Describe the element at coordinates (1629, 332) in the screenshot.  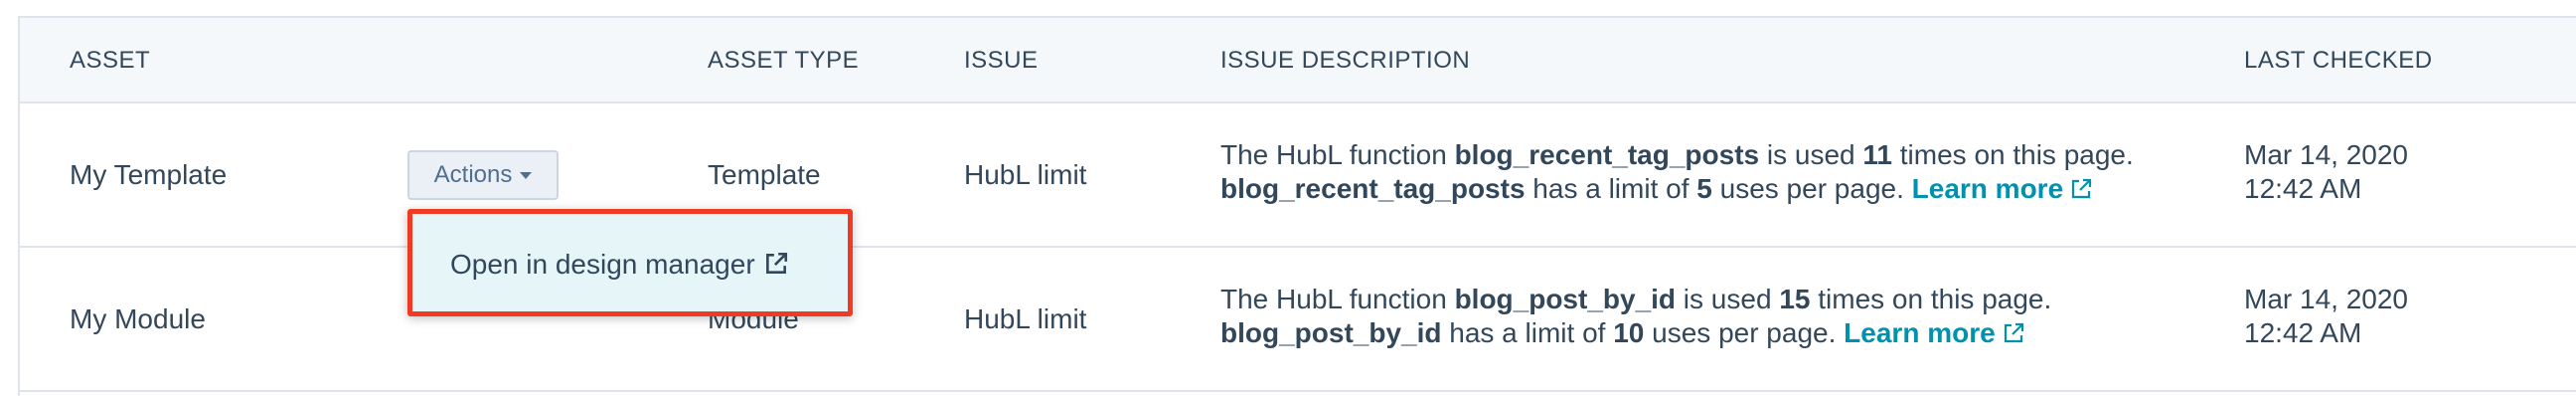
I see `limit-count: 10` at that location.